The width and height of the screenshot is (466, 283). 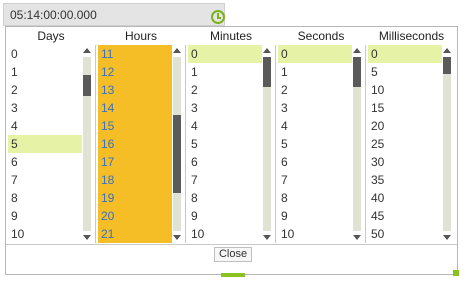 I want to click on list-item: 14, so click(x=135, y=108).